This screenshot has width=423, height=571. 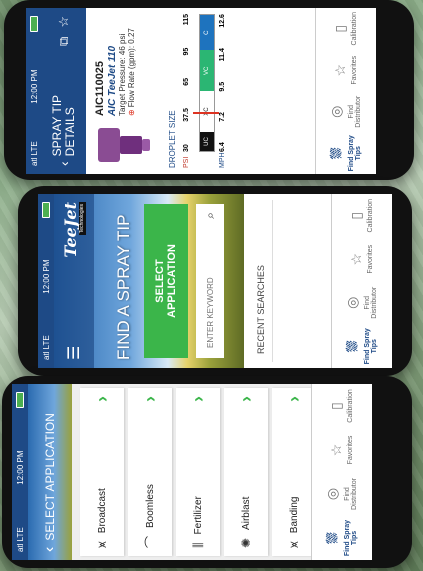 What do you see at coordinates (210, 298) in the screenshot?
I see `search-input` at bounding box center [210, 298].